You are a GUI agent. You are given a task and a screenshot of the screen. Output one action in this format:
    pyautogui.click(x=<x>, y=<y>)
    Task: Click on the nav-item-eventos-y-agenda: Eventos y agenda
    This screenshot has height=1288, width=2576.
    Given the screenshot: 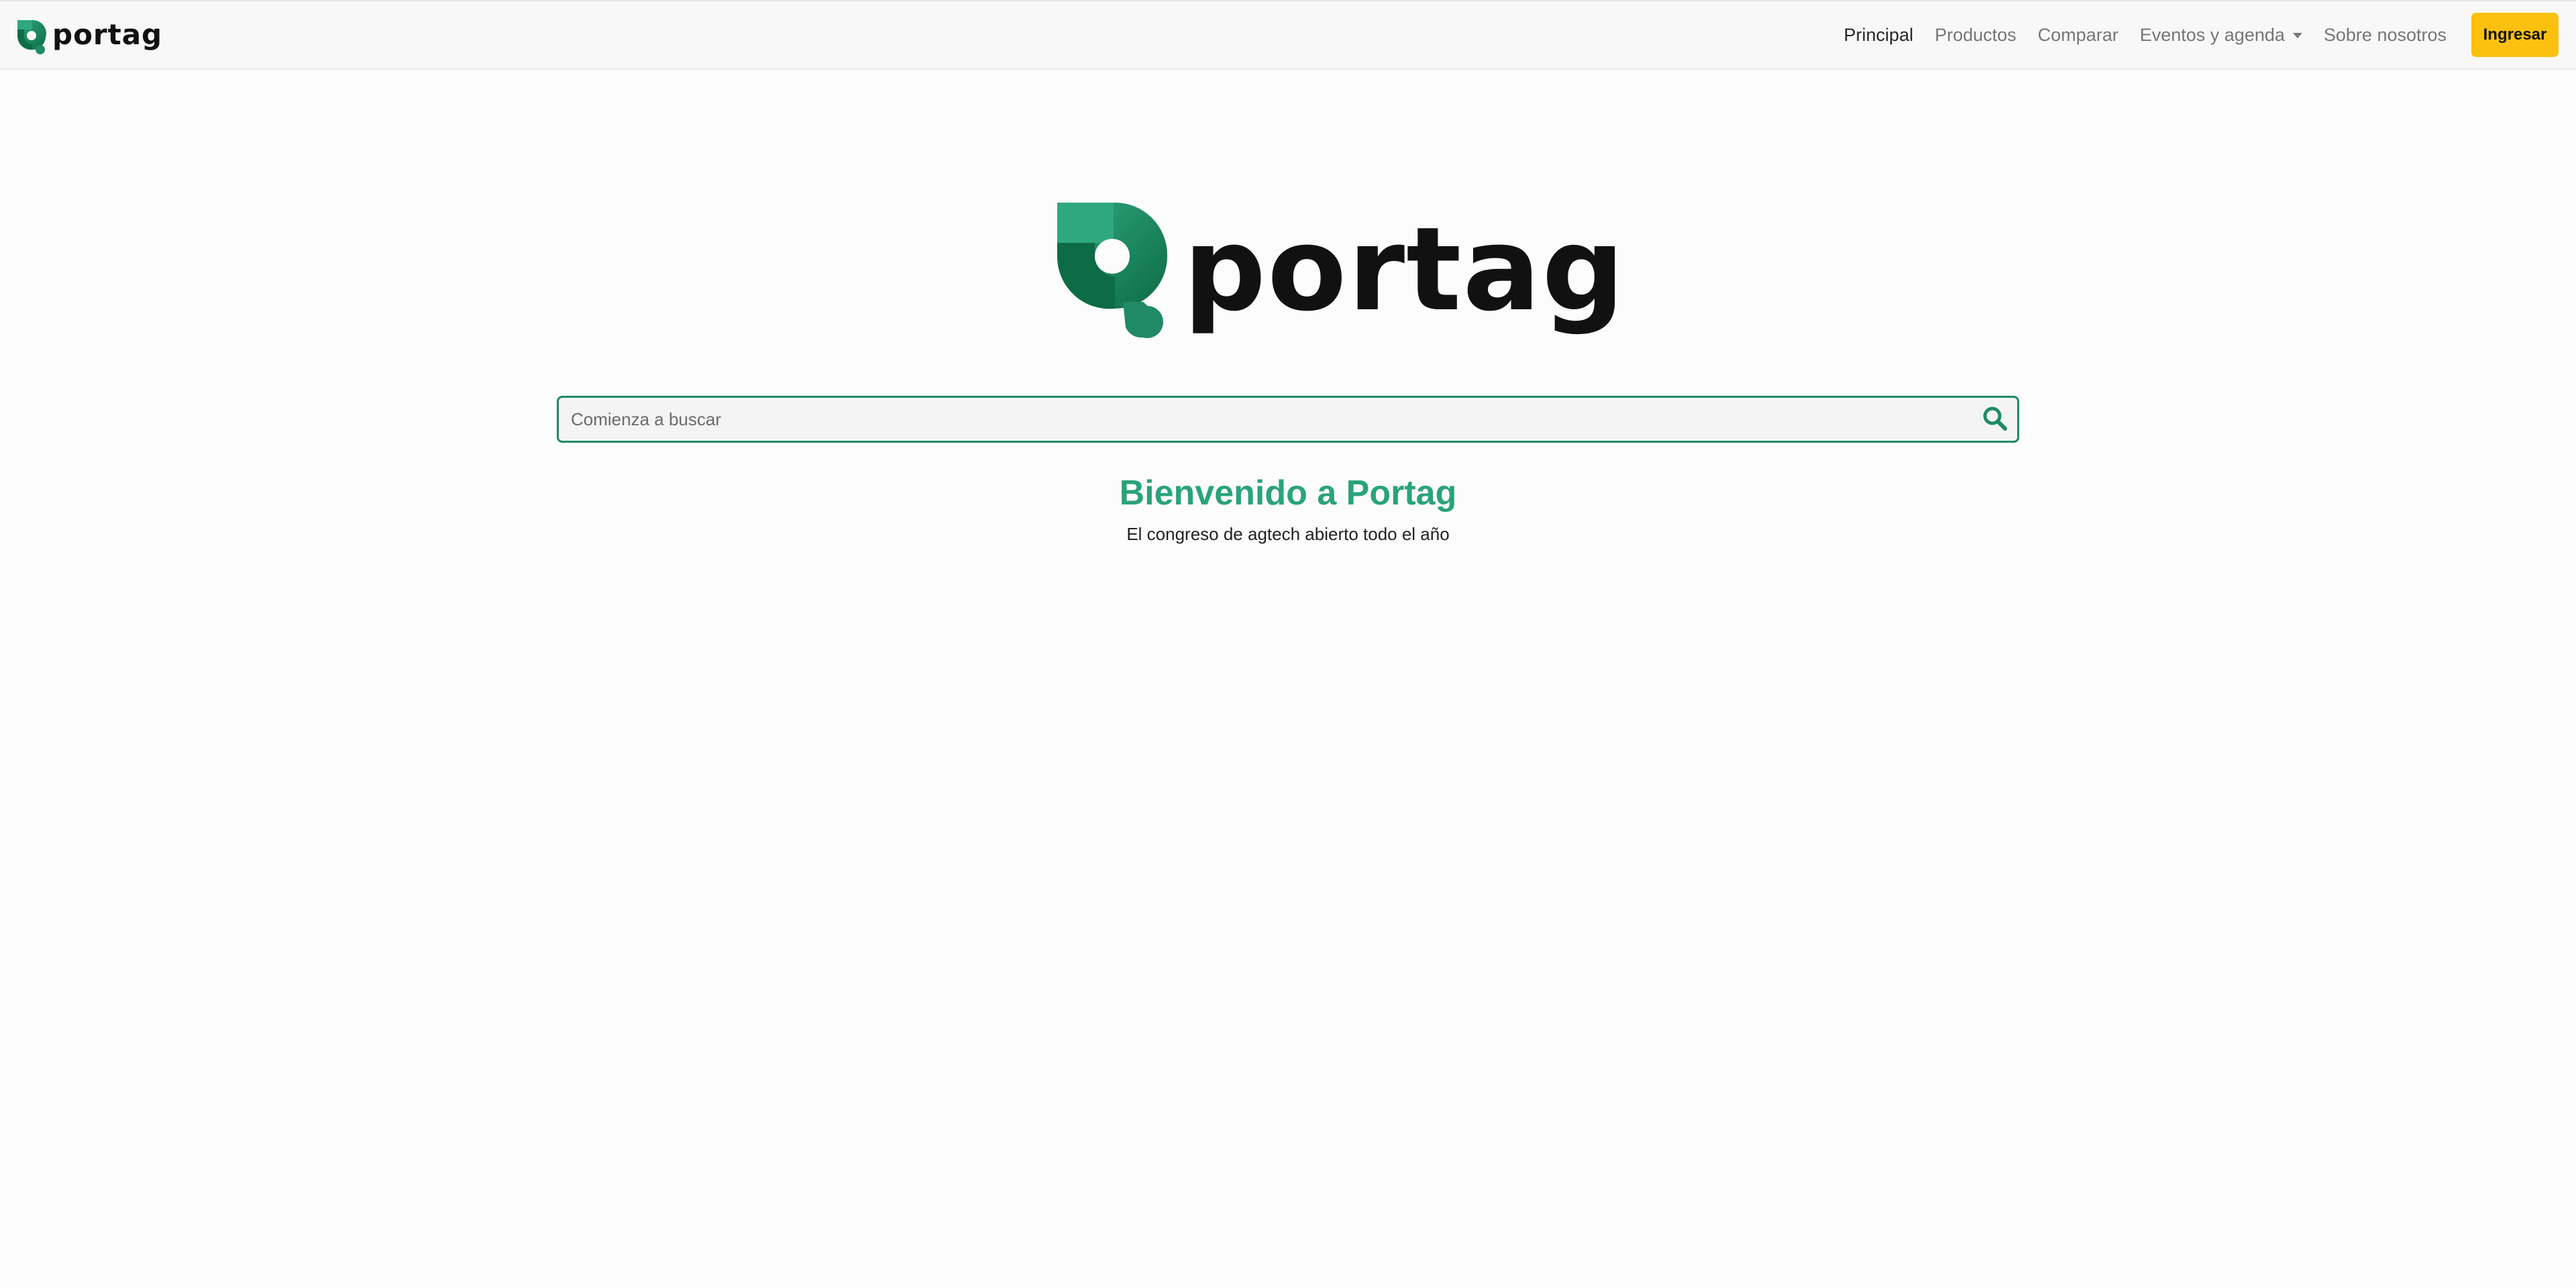 What is the action you would take?
    pyautogui.click(x=2221, y=35)
    